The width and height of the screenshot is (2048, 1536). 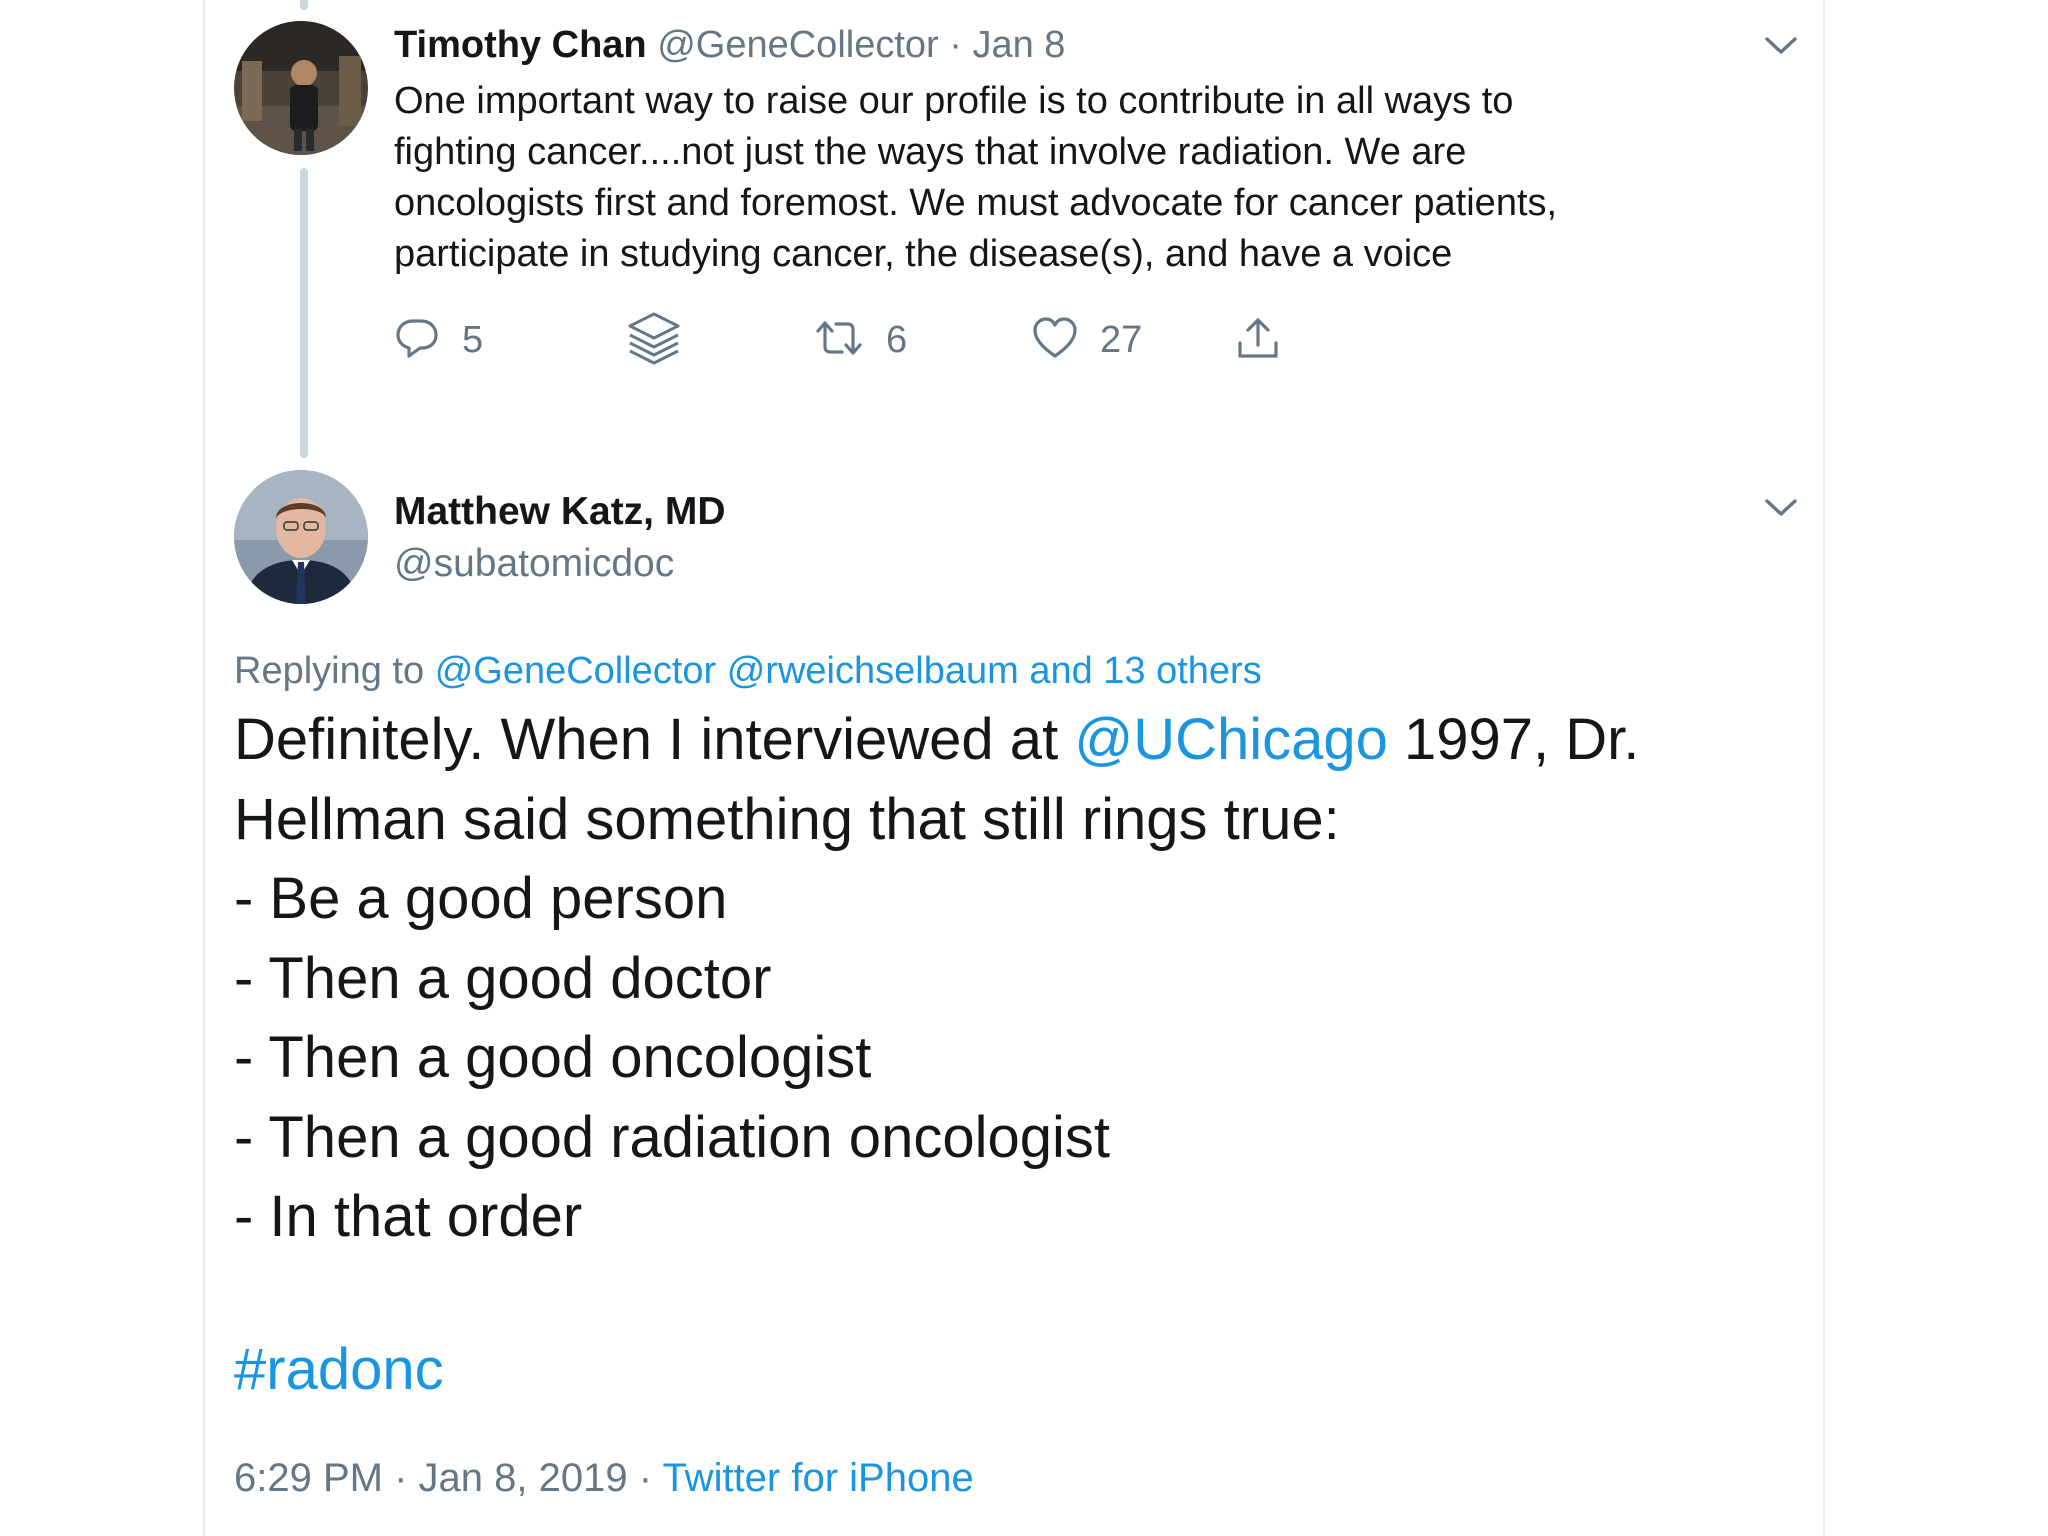 I want to click on tweet1-header: Timothy Chan @GeneCollector · Jan 8, so click(x=729, y=45).